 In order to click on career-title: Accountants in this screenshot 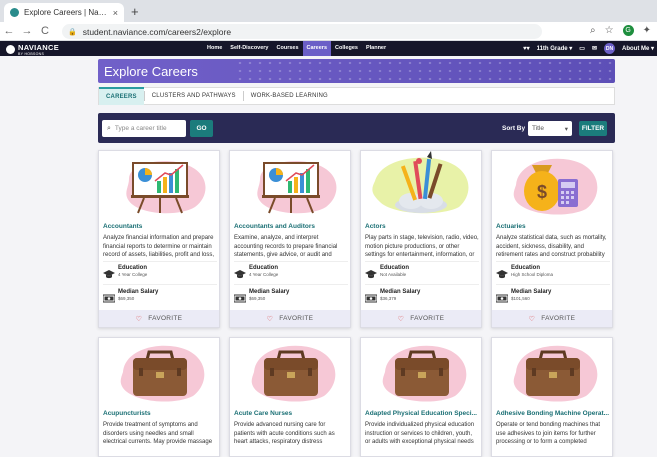, I will do `click(160, 226)`.